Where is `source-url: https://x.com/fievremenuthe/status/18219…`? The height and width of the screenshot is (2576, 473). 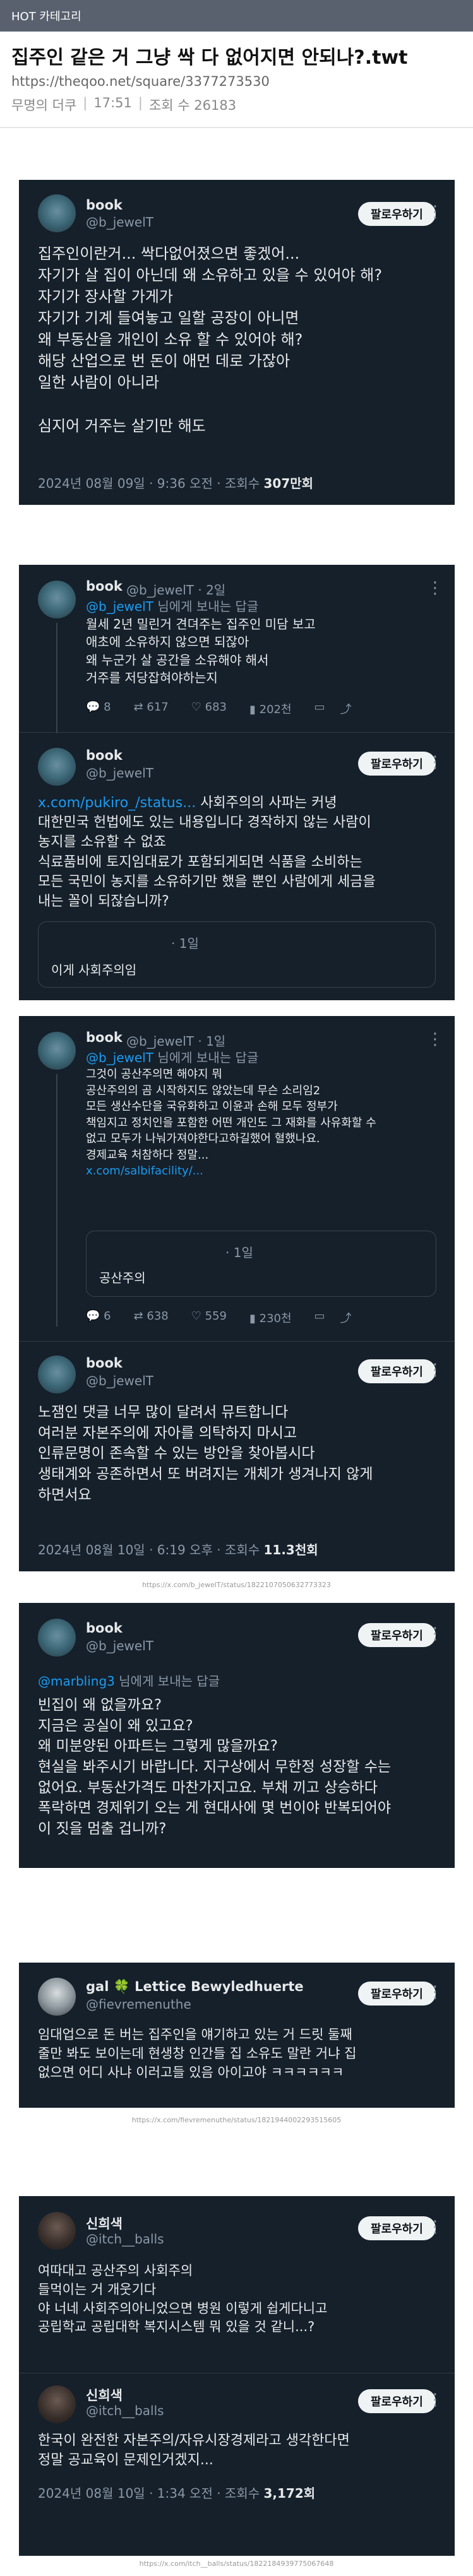
source-url: https://x.com/fievremenuthe/status/18219… is located at coordinates (236, 2120).